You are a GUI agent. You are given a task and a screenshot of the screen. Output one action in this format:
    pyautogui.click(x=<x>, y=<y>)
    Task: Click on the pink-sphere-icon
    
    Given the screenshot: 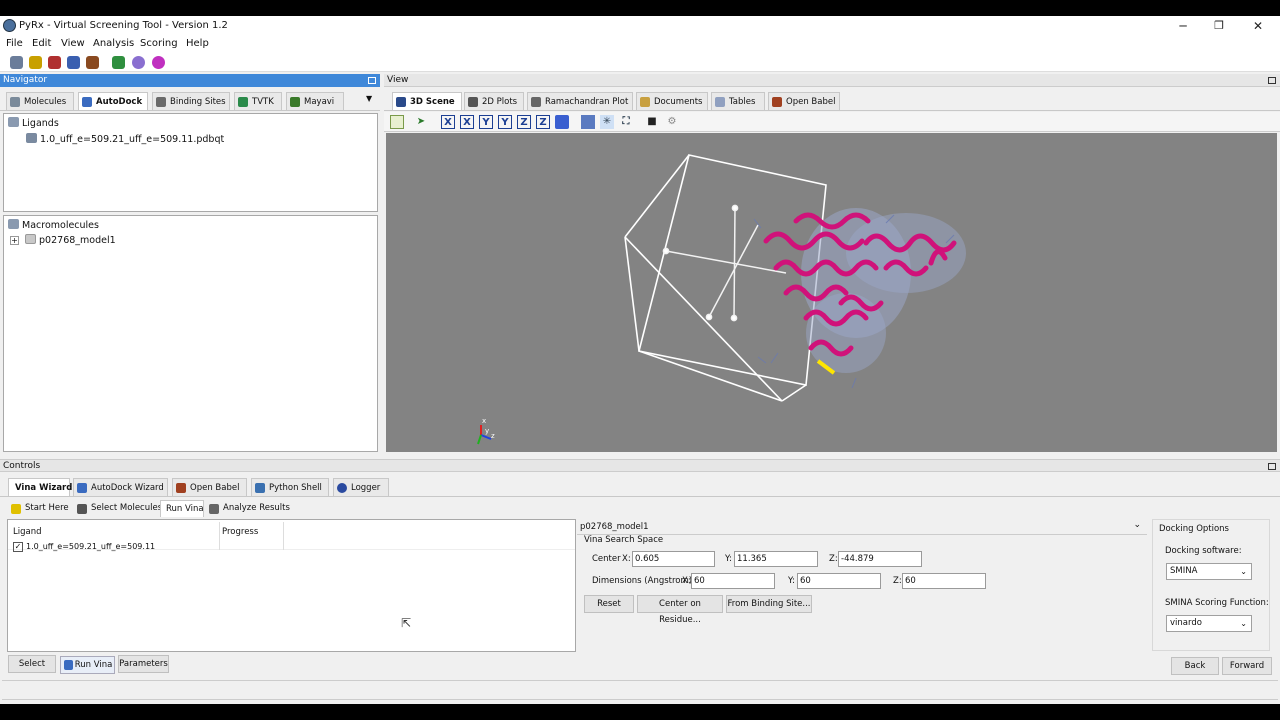 What is the action you would take?
    pyautogui.click(x=158, y=62)
    